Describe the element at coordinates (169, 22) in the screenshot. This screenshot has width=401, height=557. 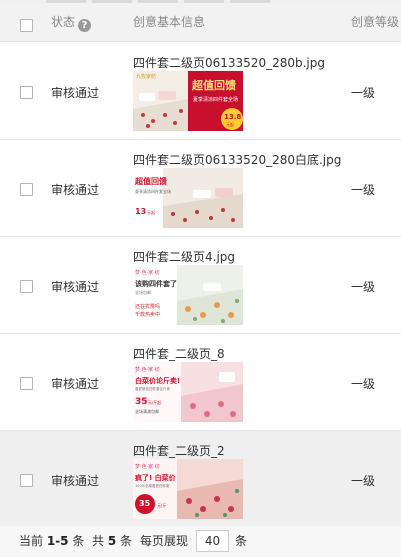
I see `info-column-header: 创意基本信息` at that location.